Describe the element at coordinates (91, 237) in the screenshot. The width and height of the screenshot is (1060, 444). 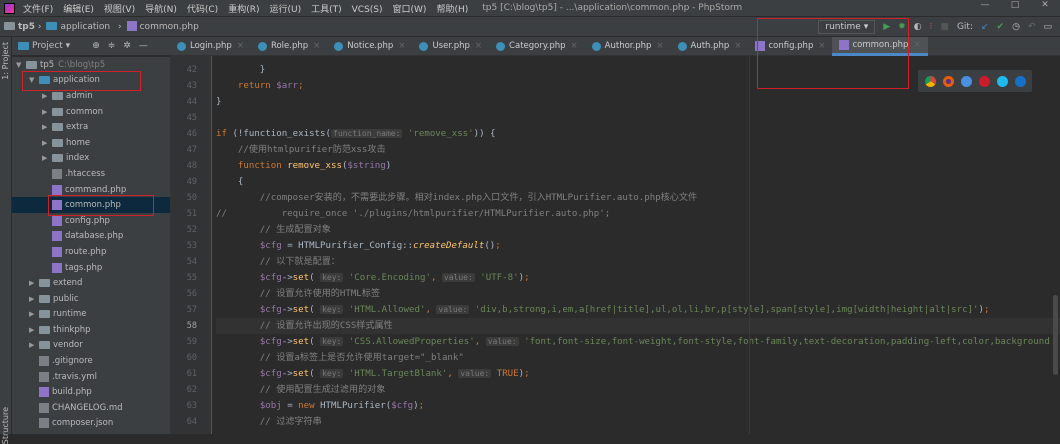
I see `tree-item: database.php` at that location.